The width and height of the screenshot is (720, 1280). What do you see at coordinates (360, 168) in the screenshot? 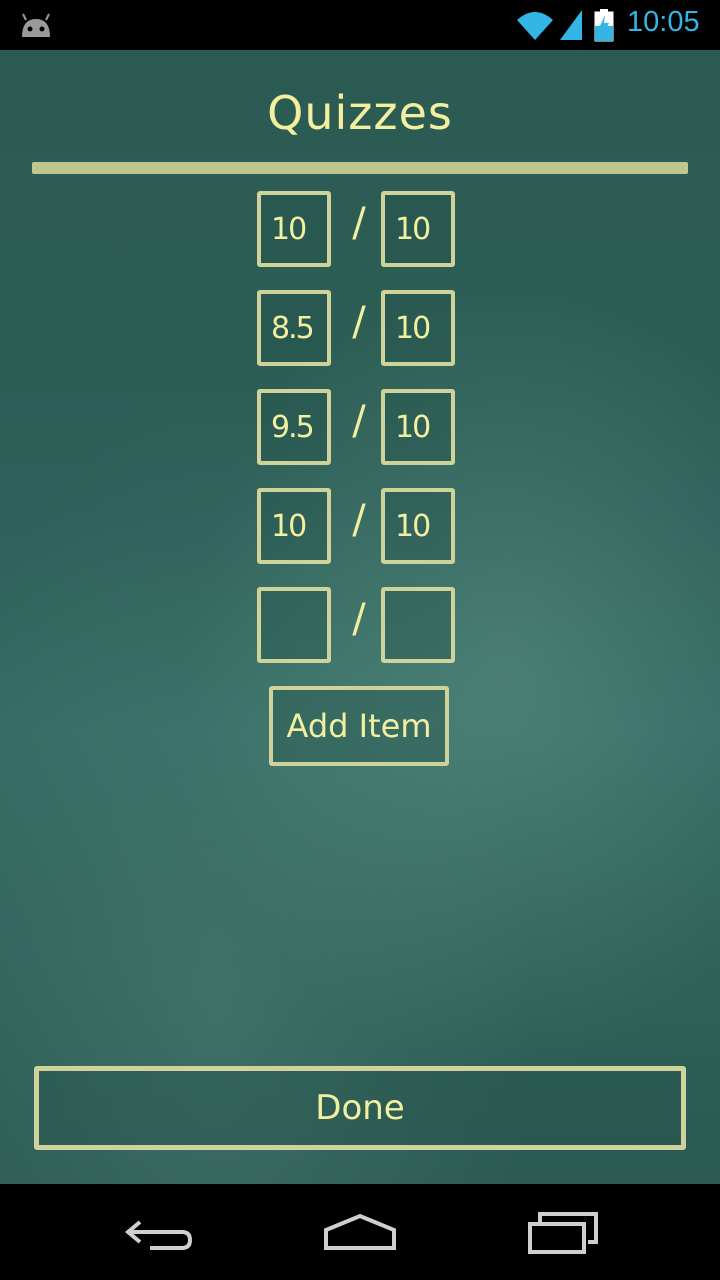
I see `title-divider` at bounding box center [360, 168].